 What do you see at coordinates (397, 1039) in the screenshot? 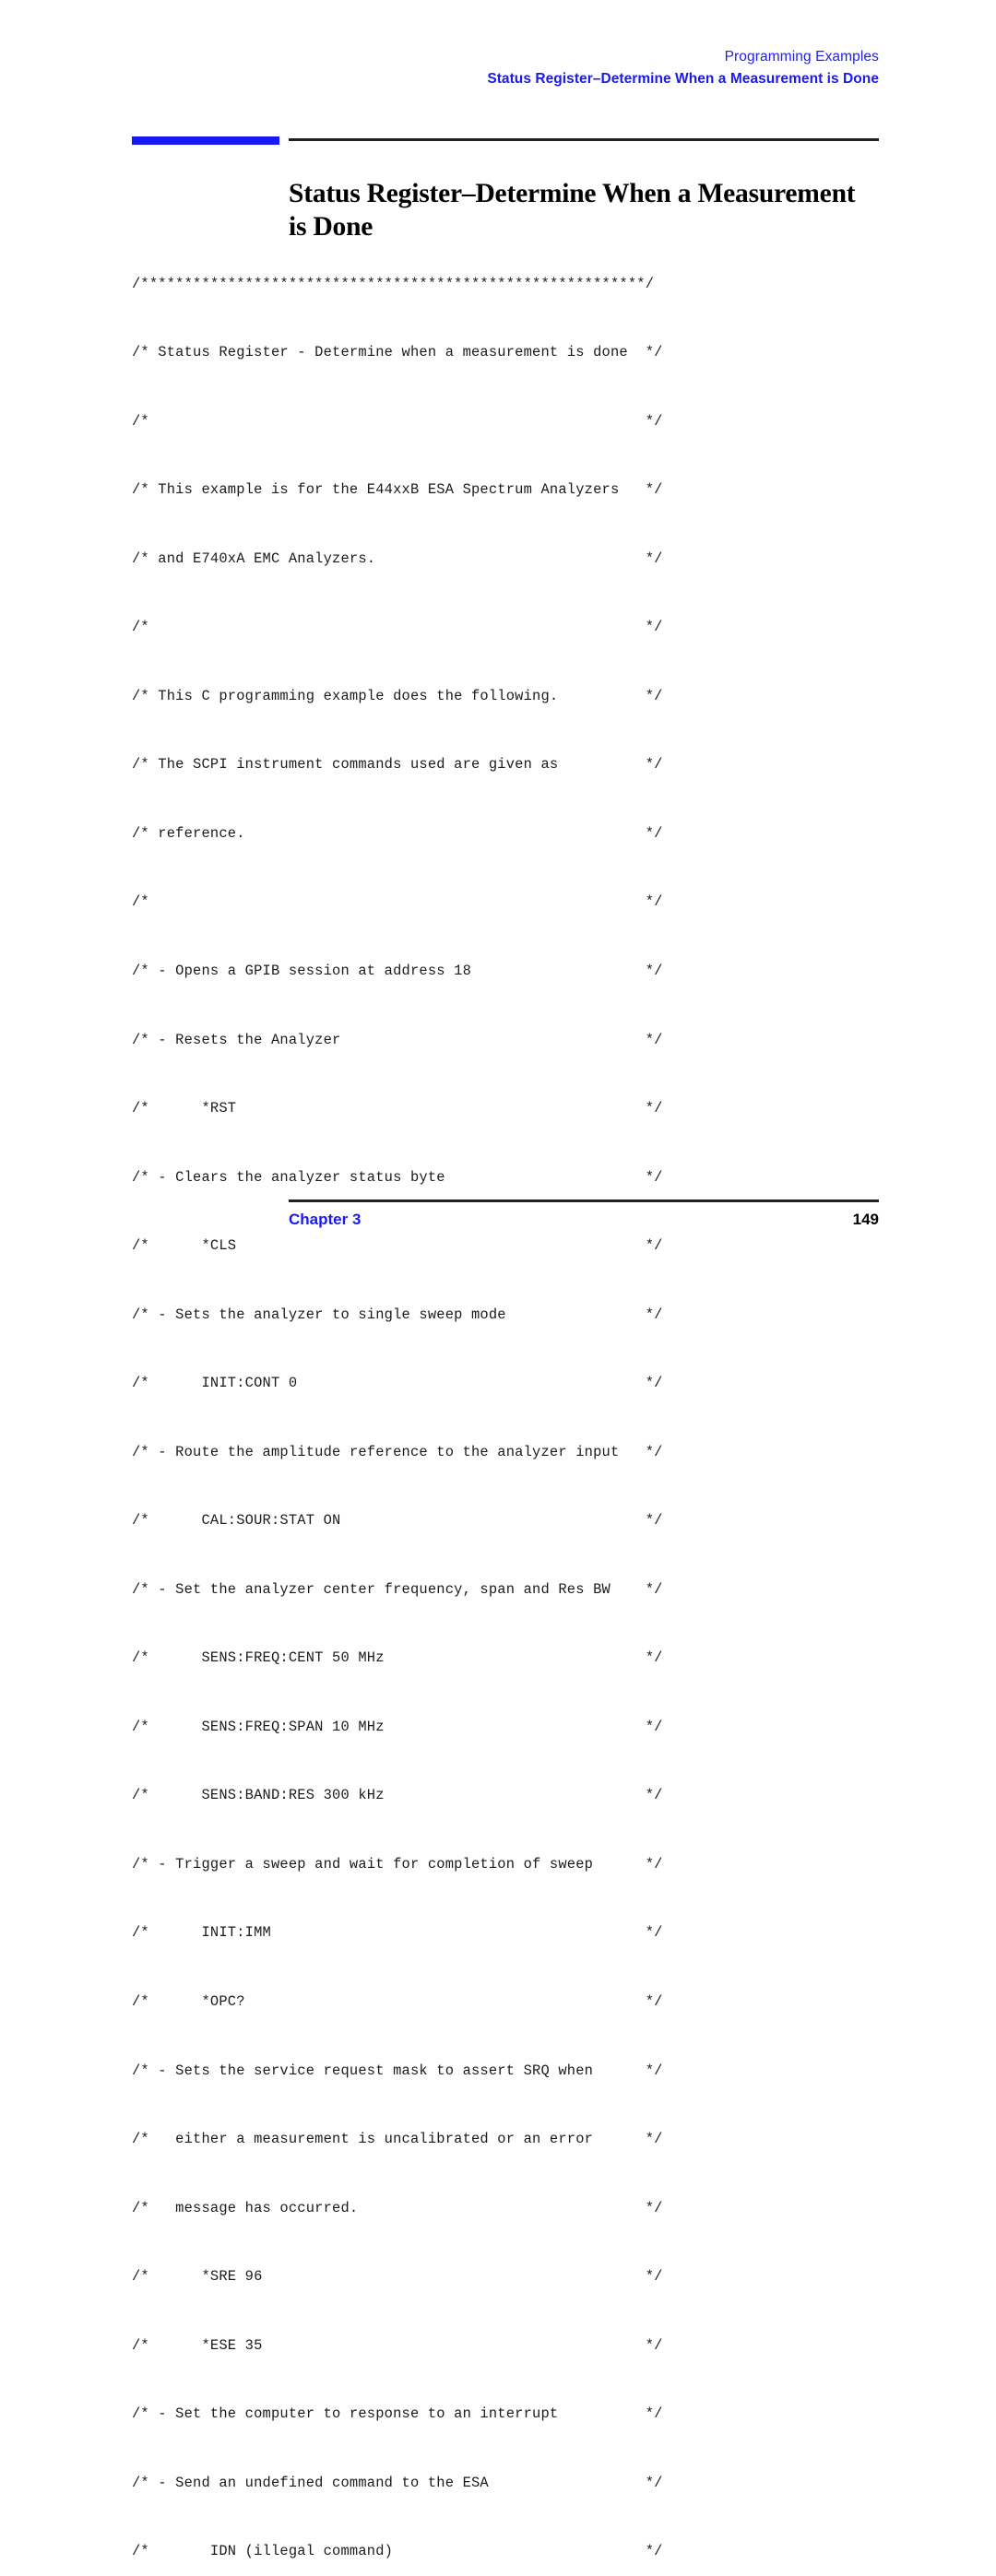
I see `code-line: /* - Resets the Analyzer */` at bounding box center [397, 1039].